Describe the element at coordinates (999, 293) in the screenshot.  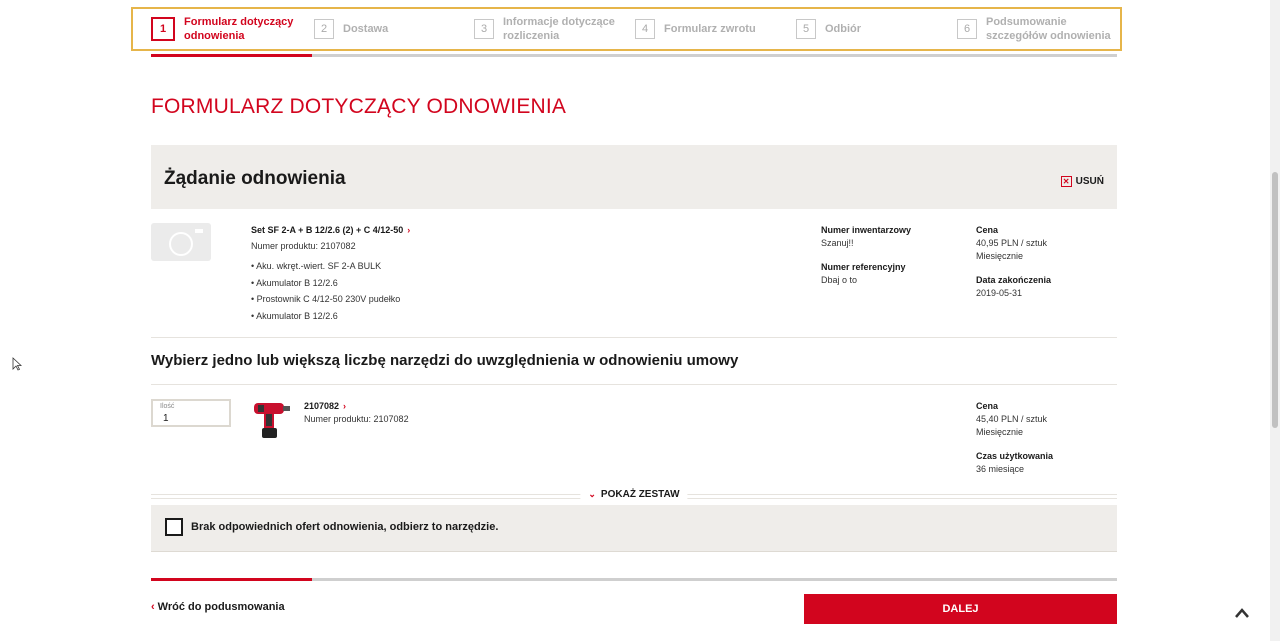
I see `end-date-value: 2019-05-31` at that location.